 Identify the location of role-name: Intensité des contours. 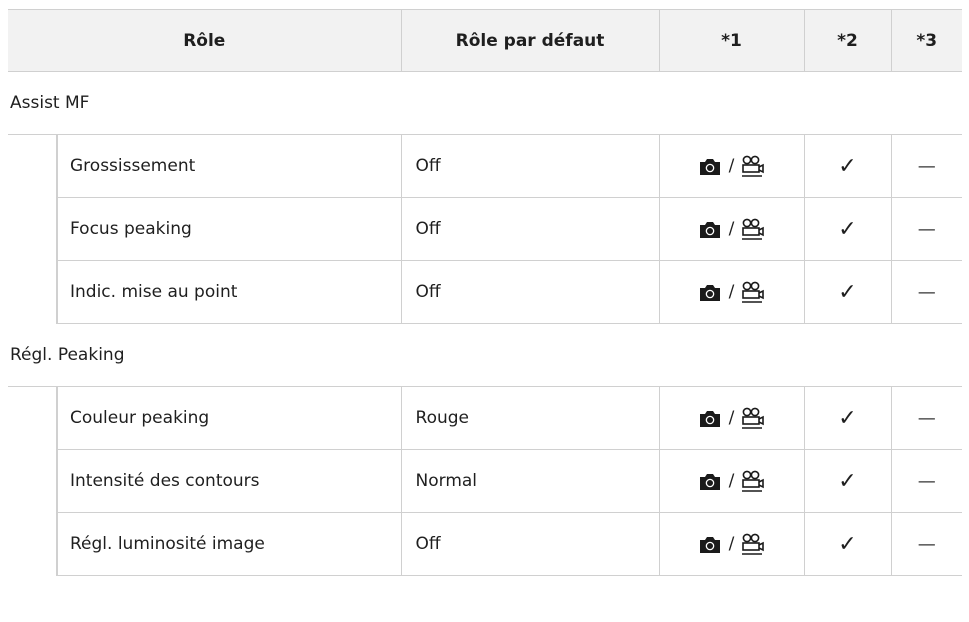
(228, 481).